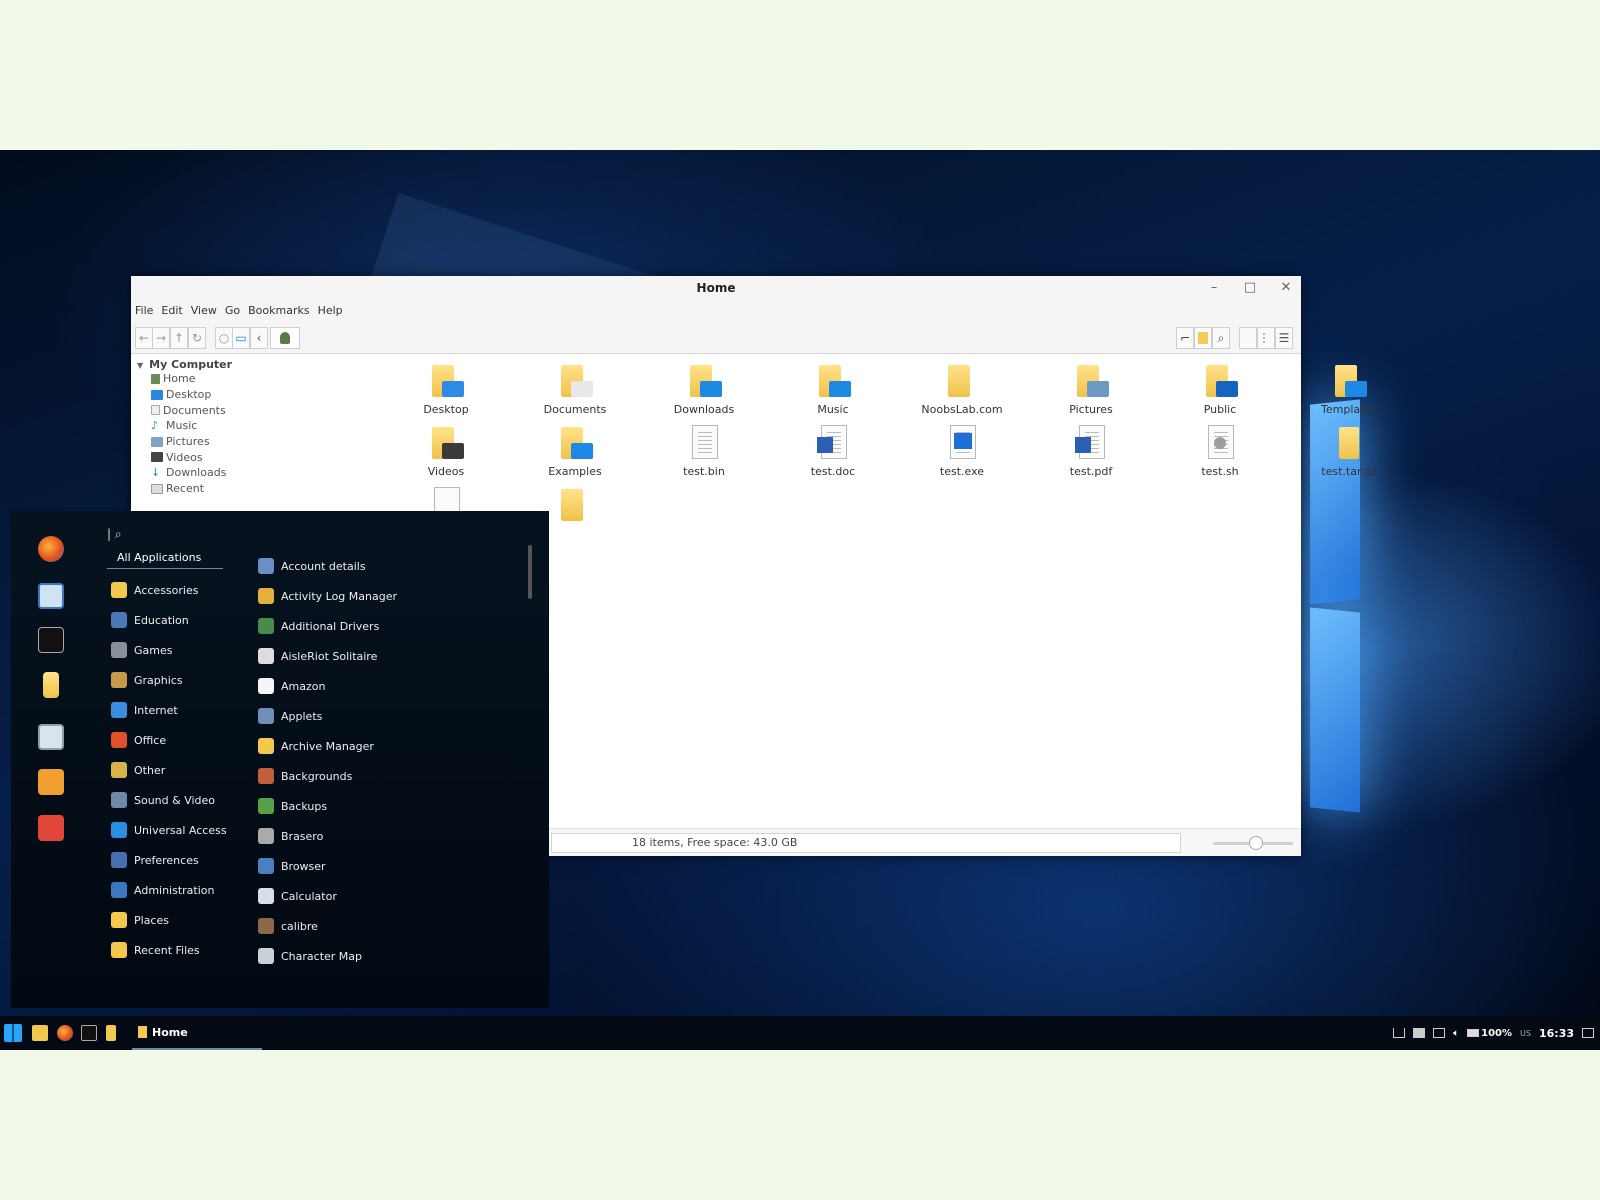  Describe the element at coordinates (51, 828) in the screenshot. I see `power-icon` at that location.